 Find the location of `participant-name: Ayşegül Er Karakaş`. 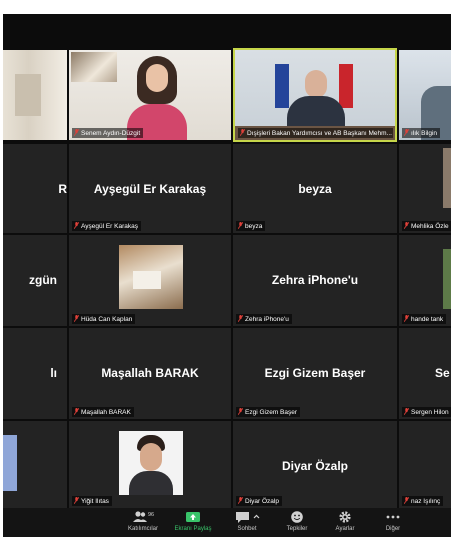

participant-name: Ayşegül Er Karakaş is located at coordinates (109, 226).